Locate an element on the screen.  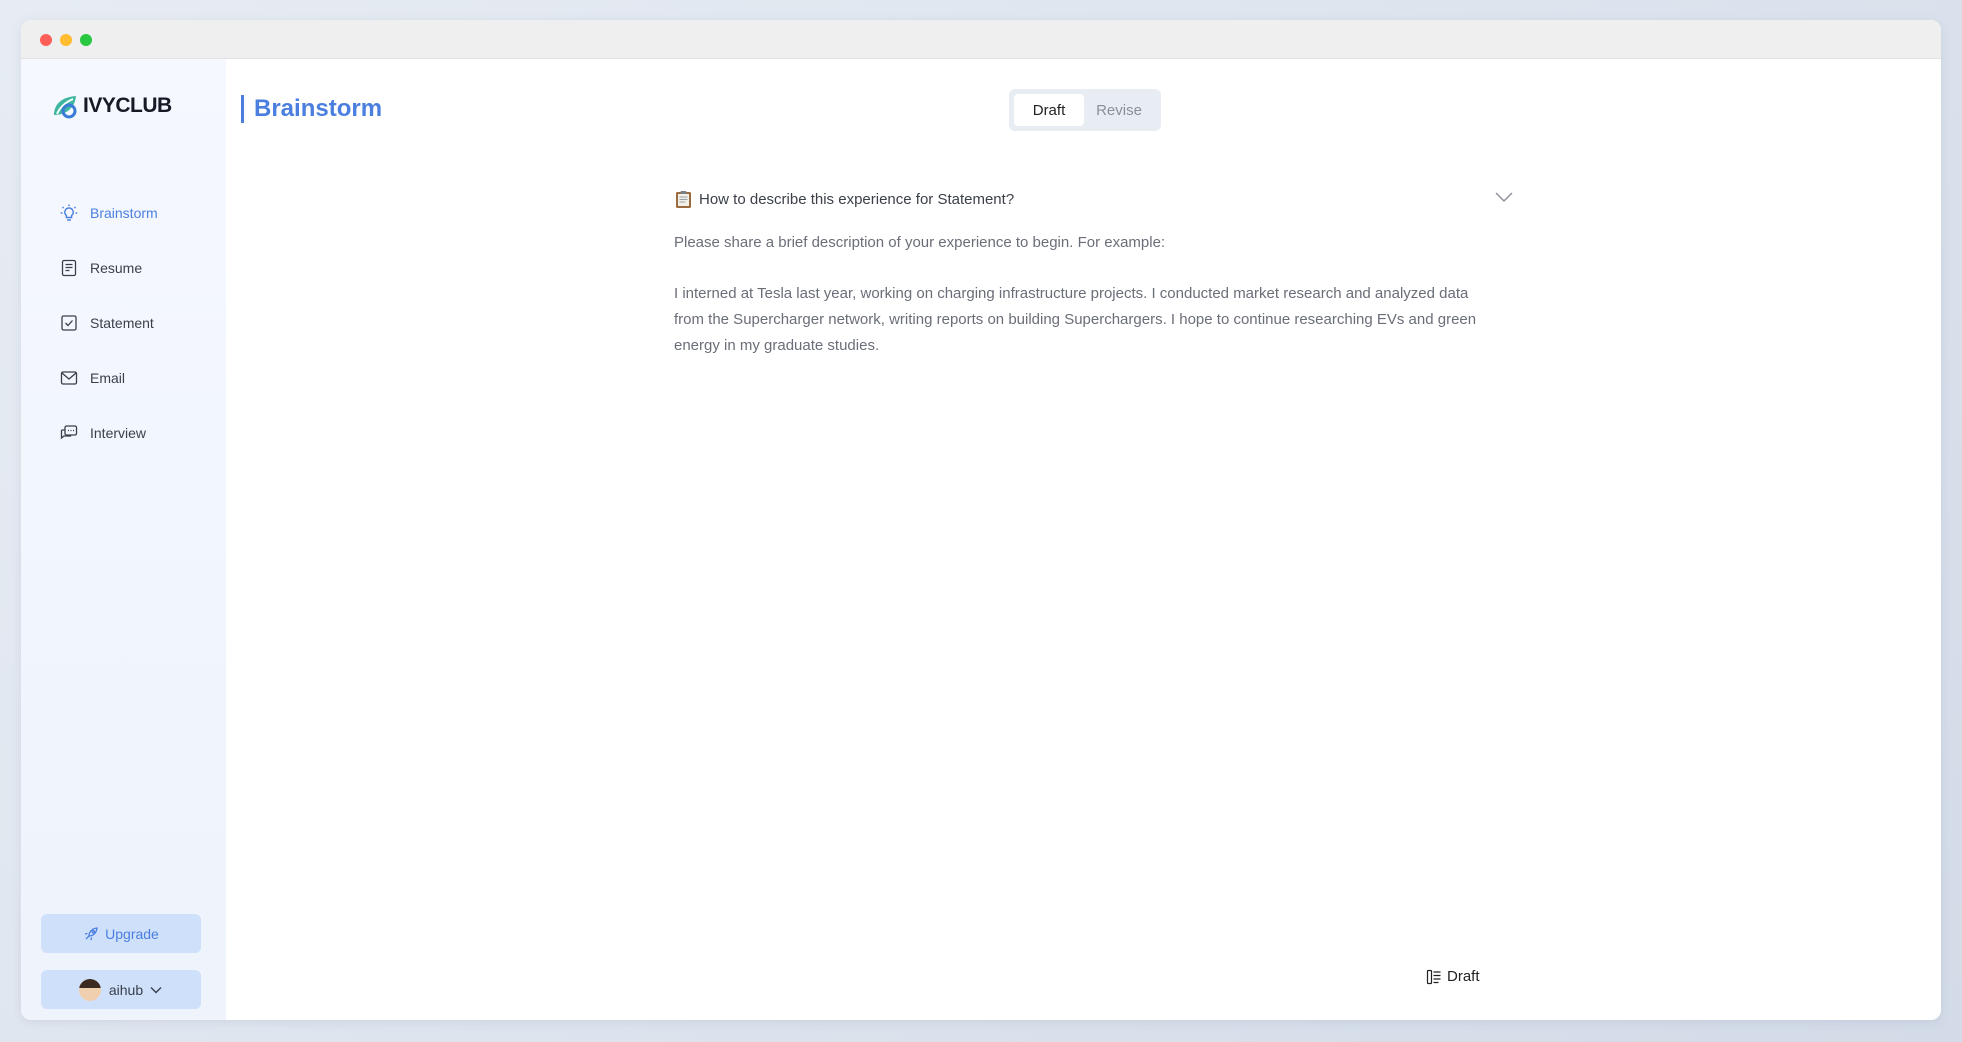
mail-icon is located at coordinates (69, 377).